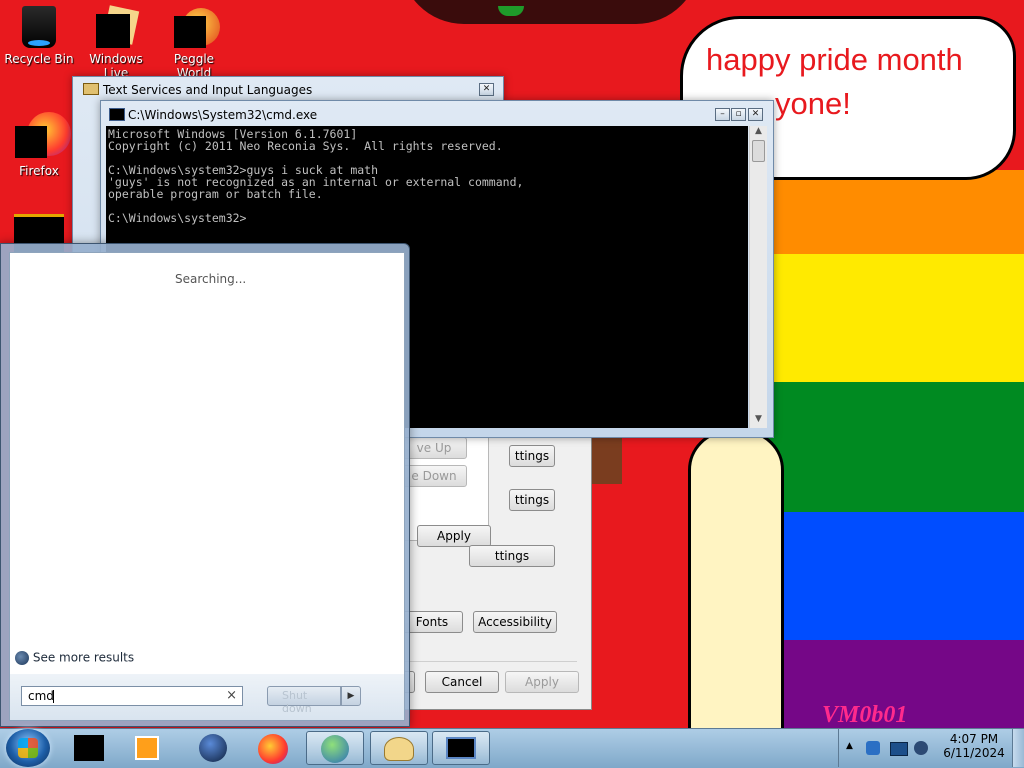 The height and width of the screenshot is (768, 1024). I want to click on peggle-world-icon, so click(197, 28).